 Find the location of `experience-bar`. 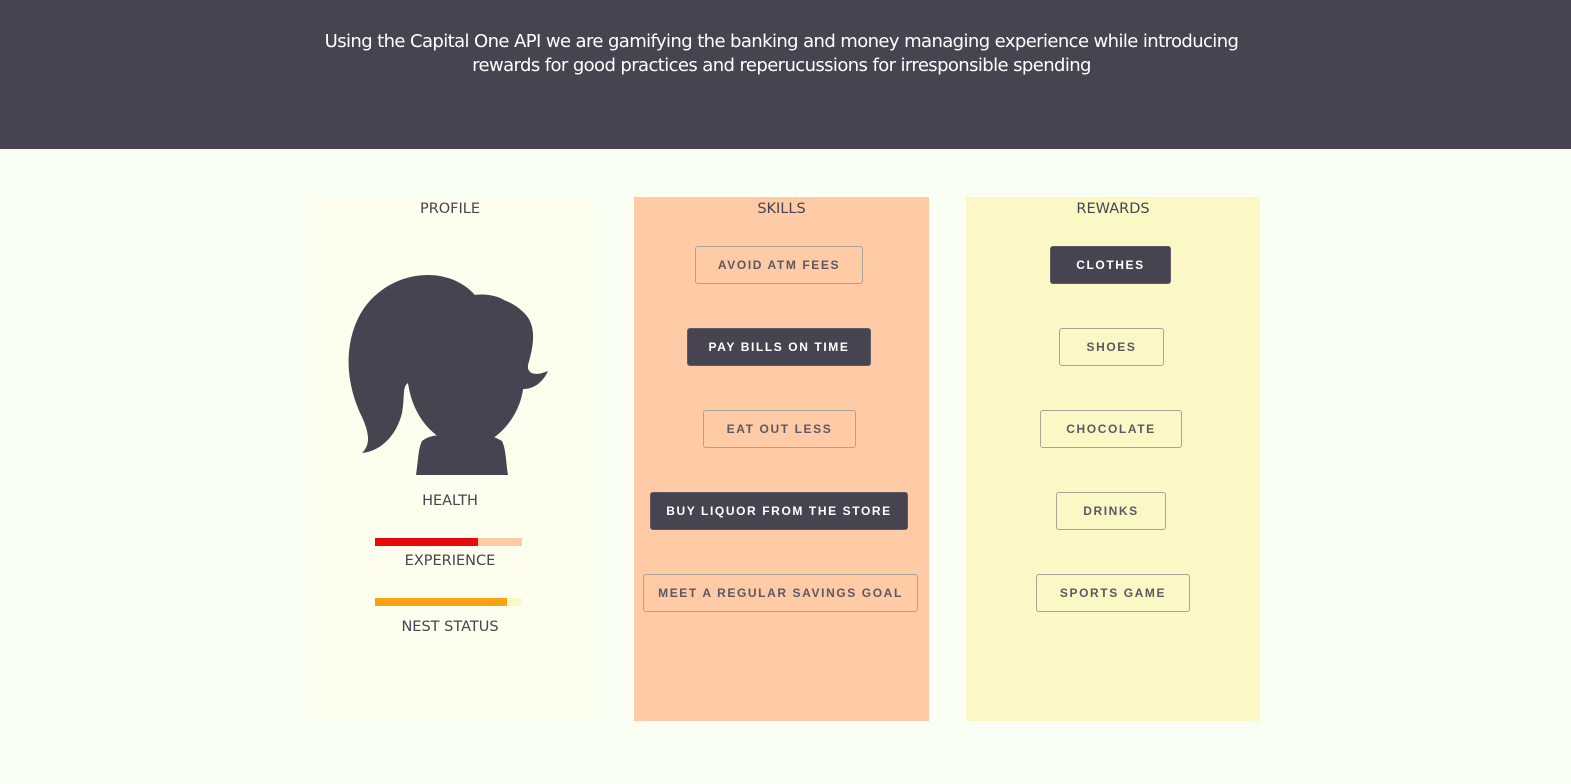

experience-bar is located at coordinates (448, 602).